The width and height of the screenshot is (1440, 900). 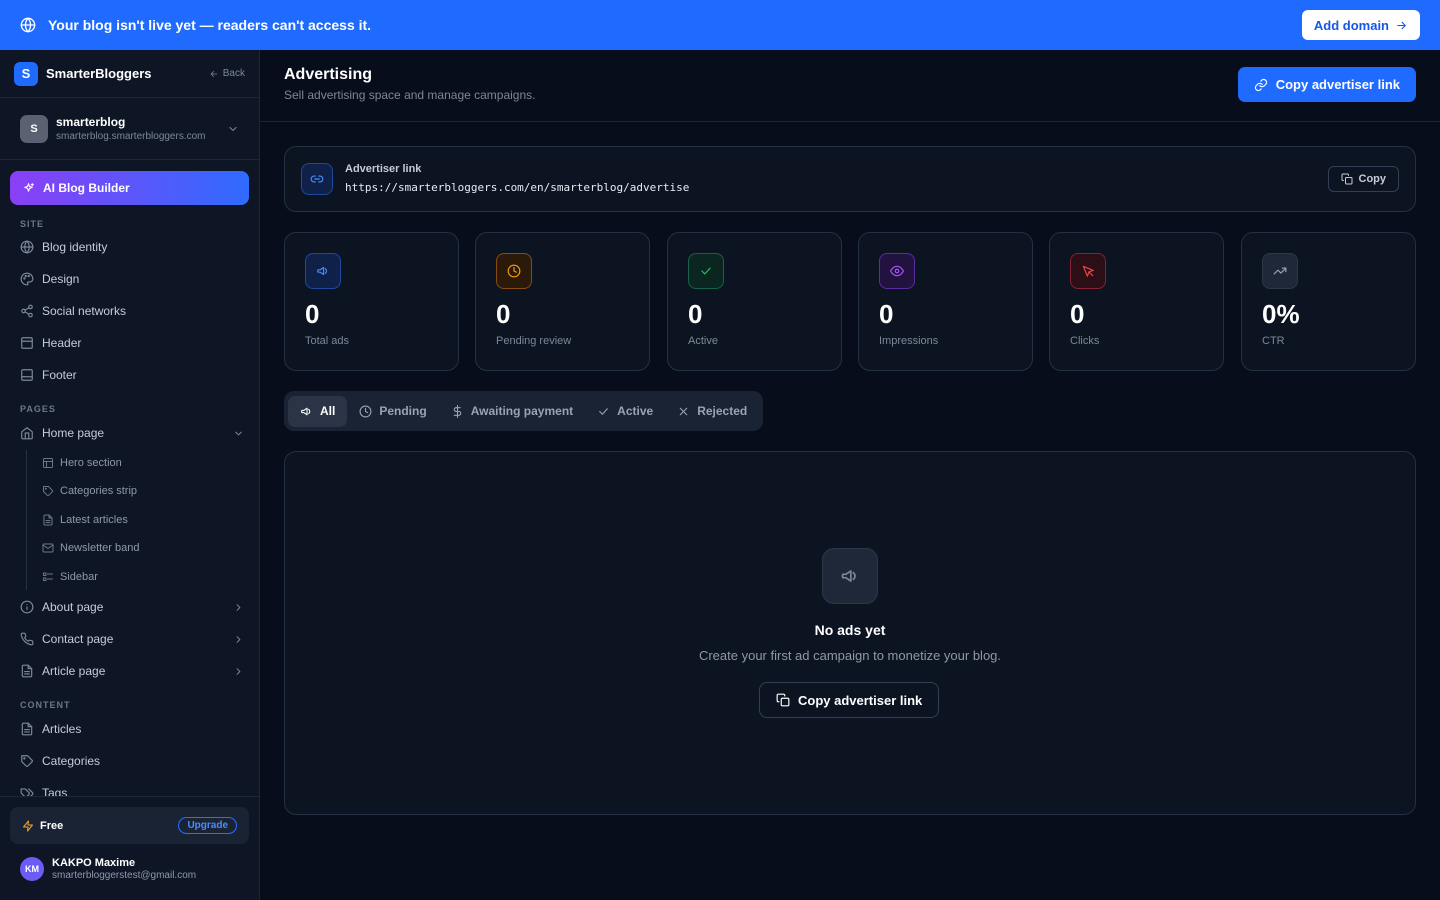 What do you see at coordinates (132, 671) in the screenshot?
I see `sidebar-item-article-page: Article page` at bounding box center [132, 671].